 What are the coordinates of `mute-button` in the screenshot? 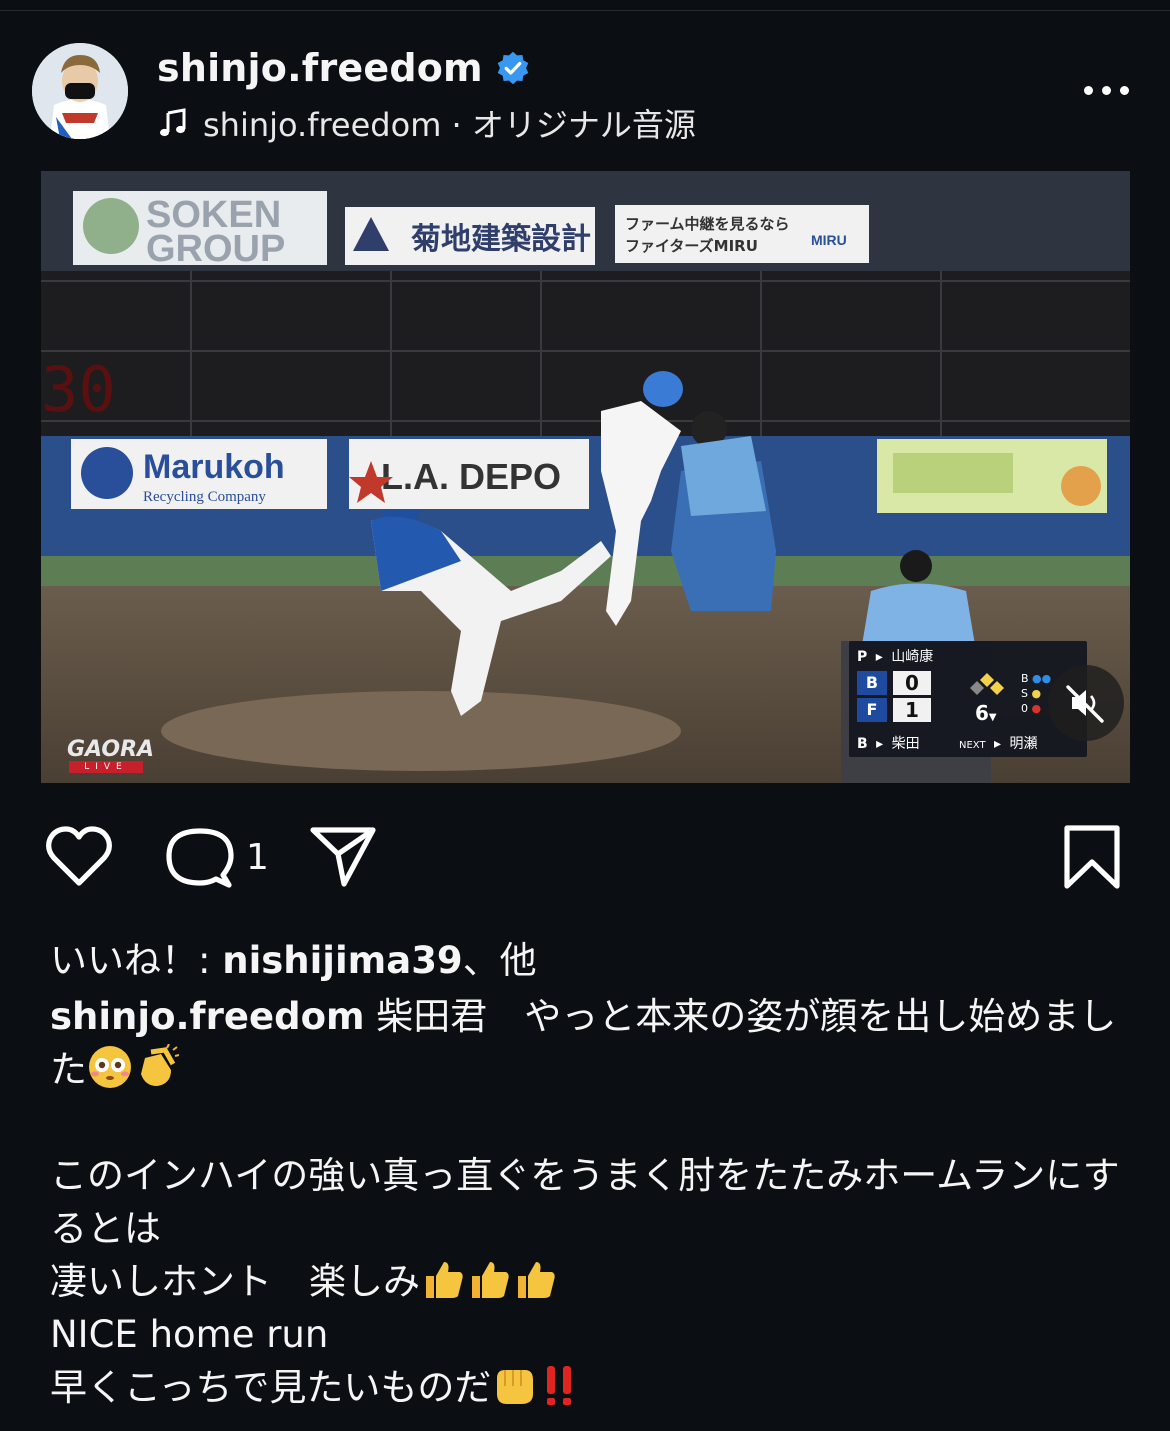 It's located at (1086, 703).